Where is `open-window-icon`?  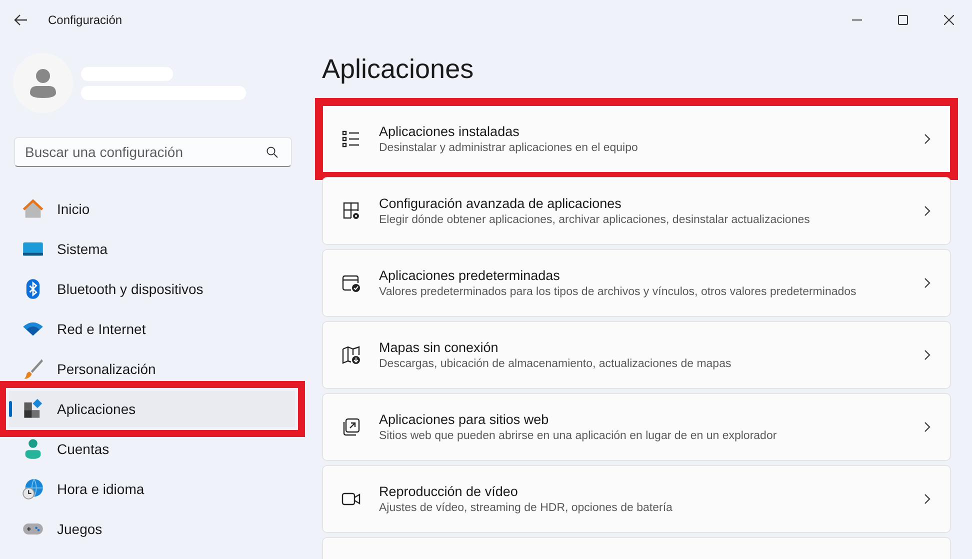
open-window-icon is located at coordinates (351, 427).